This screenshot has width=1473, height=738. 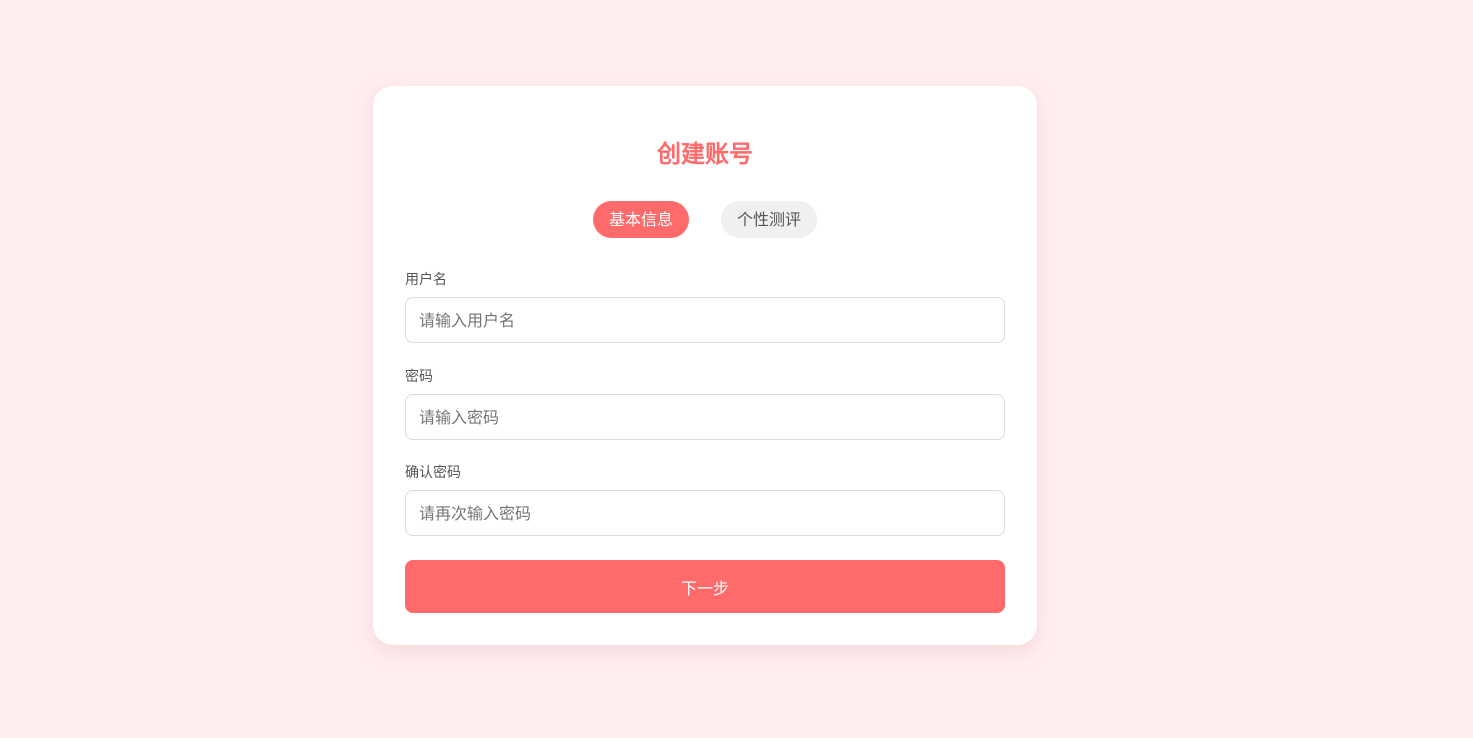 I want to click on confirm-password-label: 确认密码, so click(x=433, y=473).